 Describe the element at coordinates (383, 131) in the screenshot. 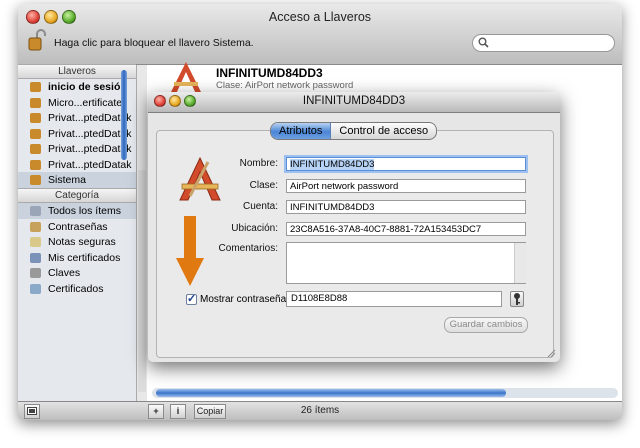

I see `tab-access-control: Control de acceso` at that location.